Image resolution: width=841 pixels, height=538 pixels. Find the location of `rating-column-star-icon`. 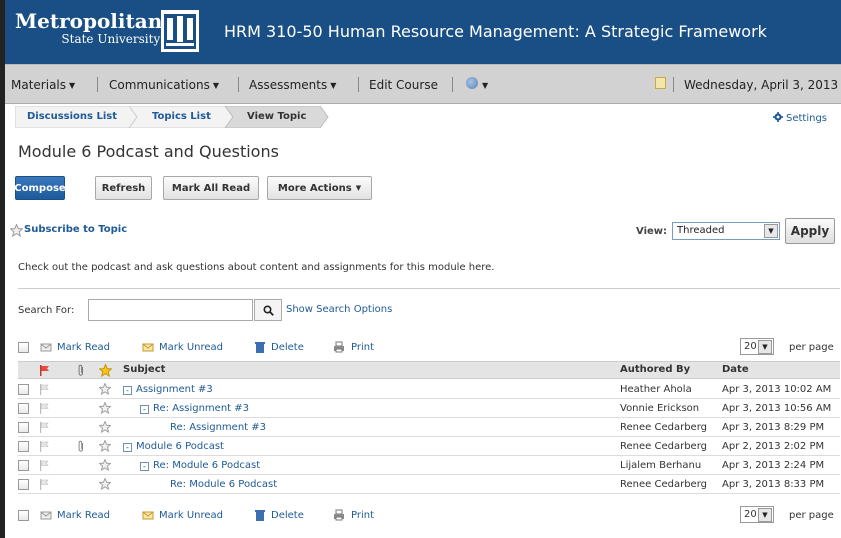

rating-column-star-icon is located at coordinates (105, 370).